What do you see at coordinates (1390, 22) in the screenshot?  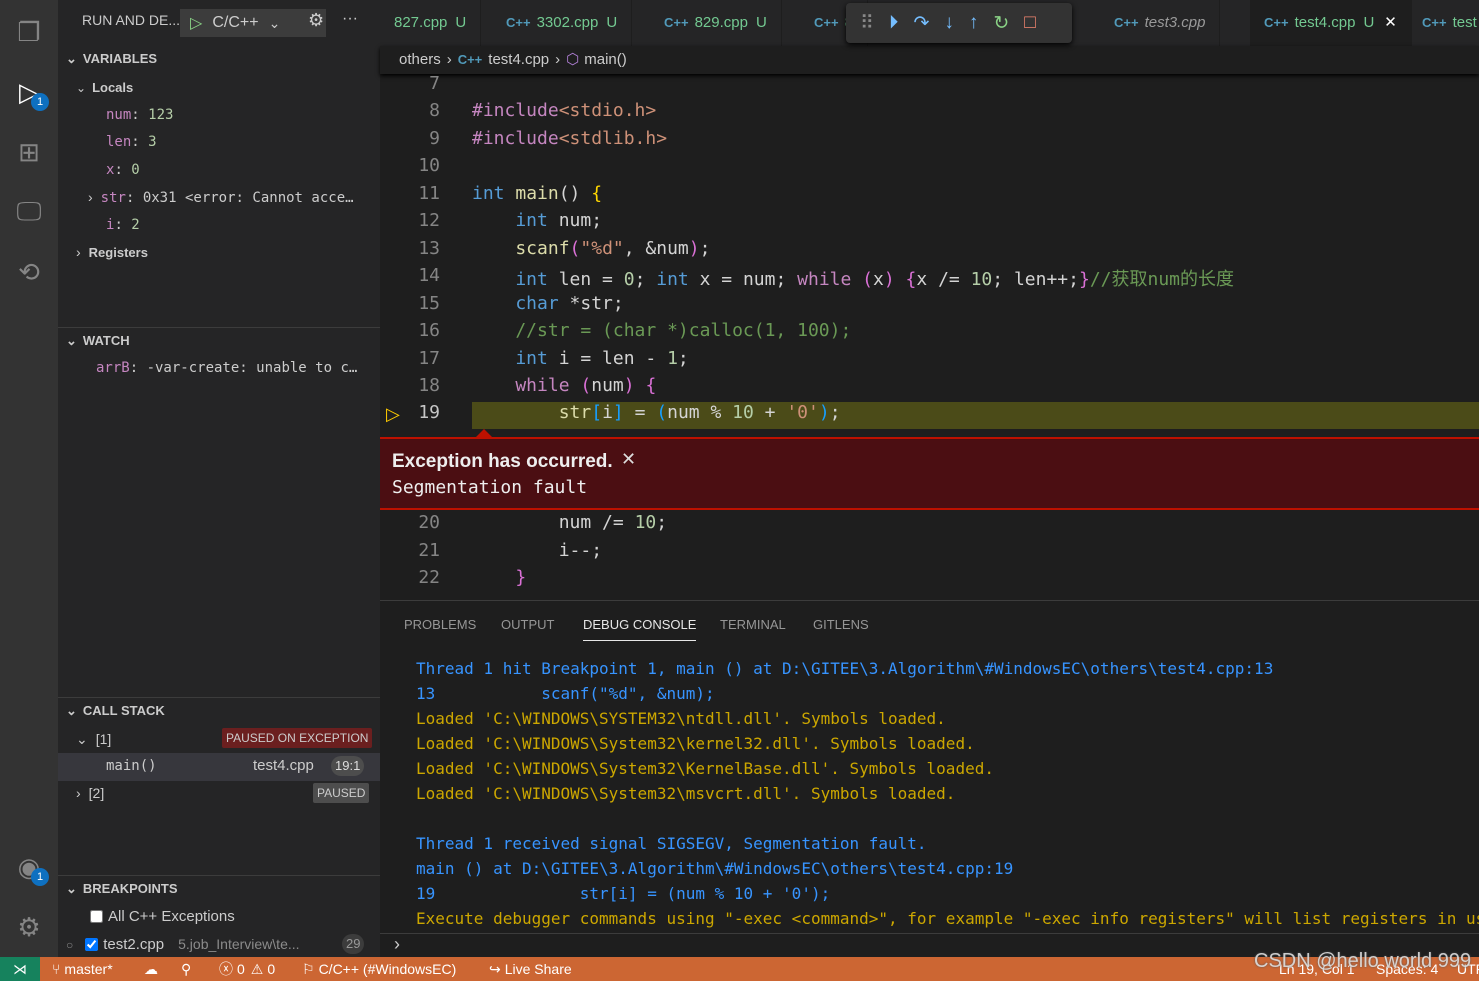 I see `close-icon: ✕` at bounding box center [1390, 22].